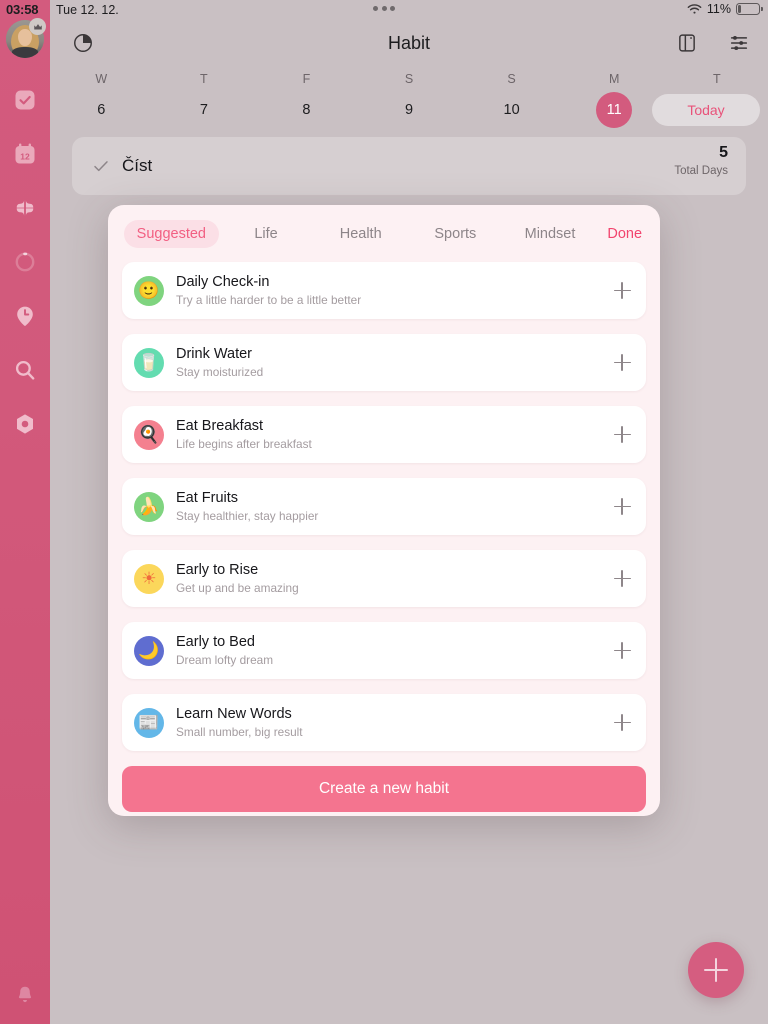  Describe the element at coordinates (101, 166) in the screenshot. I see `check-icon` at that location.